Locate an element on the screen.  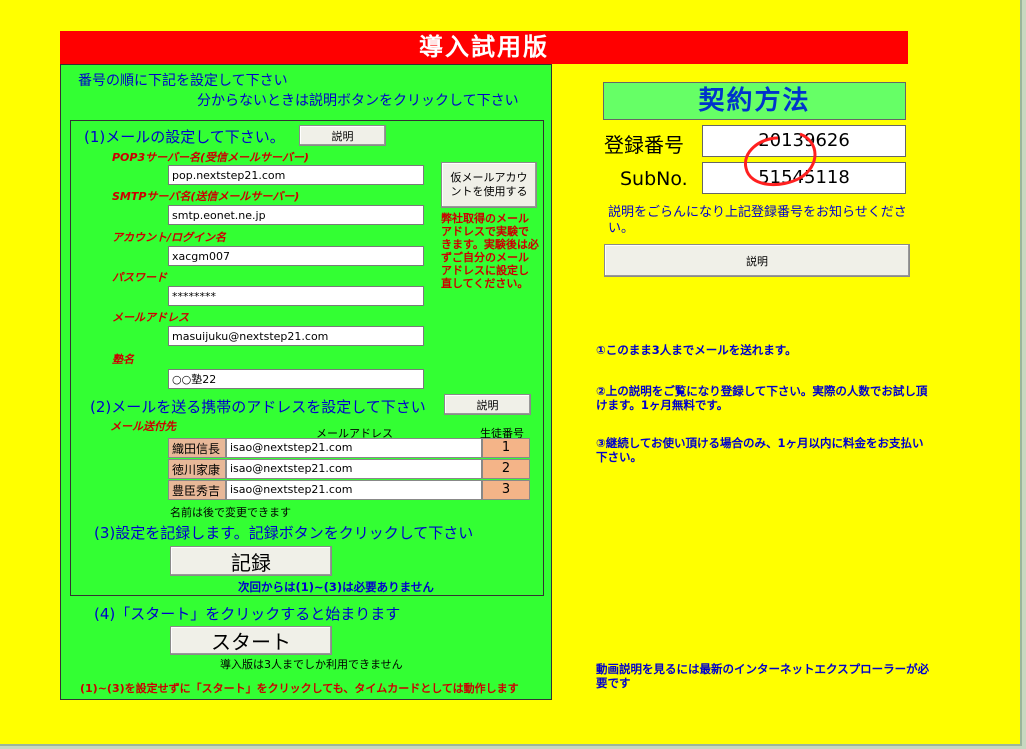
password-label: パスワード is located at coordinates (139, 277).